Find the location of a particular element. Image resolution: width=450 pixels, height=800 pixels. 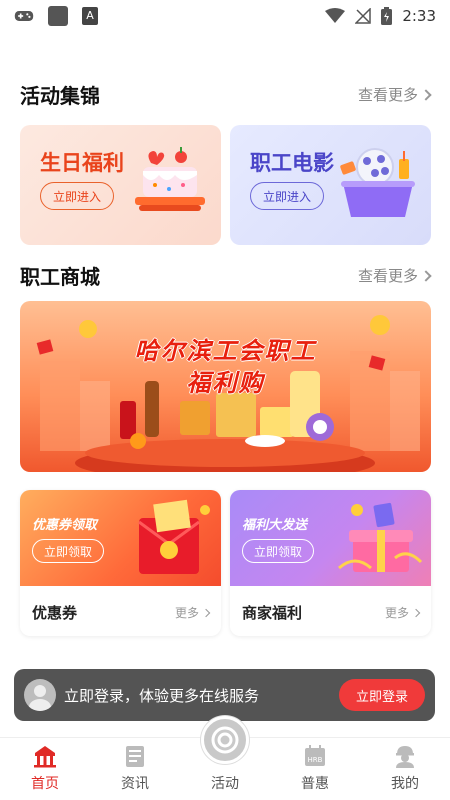

tab-home: 首页 is located at coordinates (45, 769).